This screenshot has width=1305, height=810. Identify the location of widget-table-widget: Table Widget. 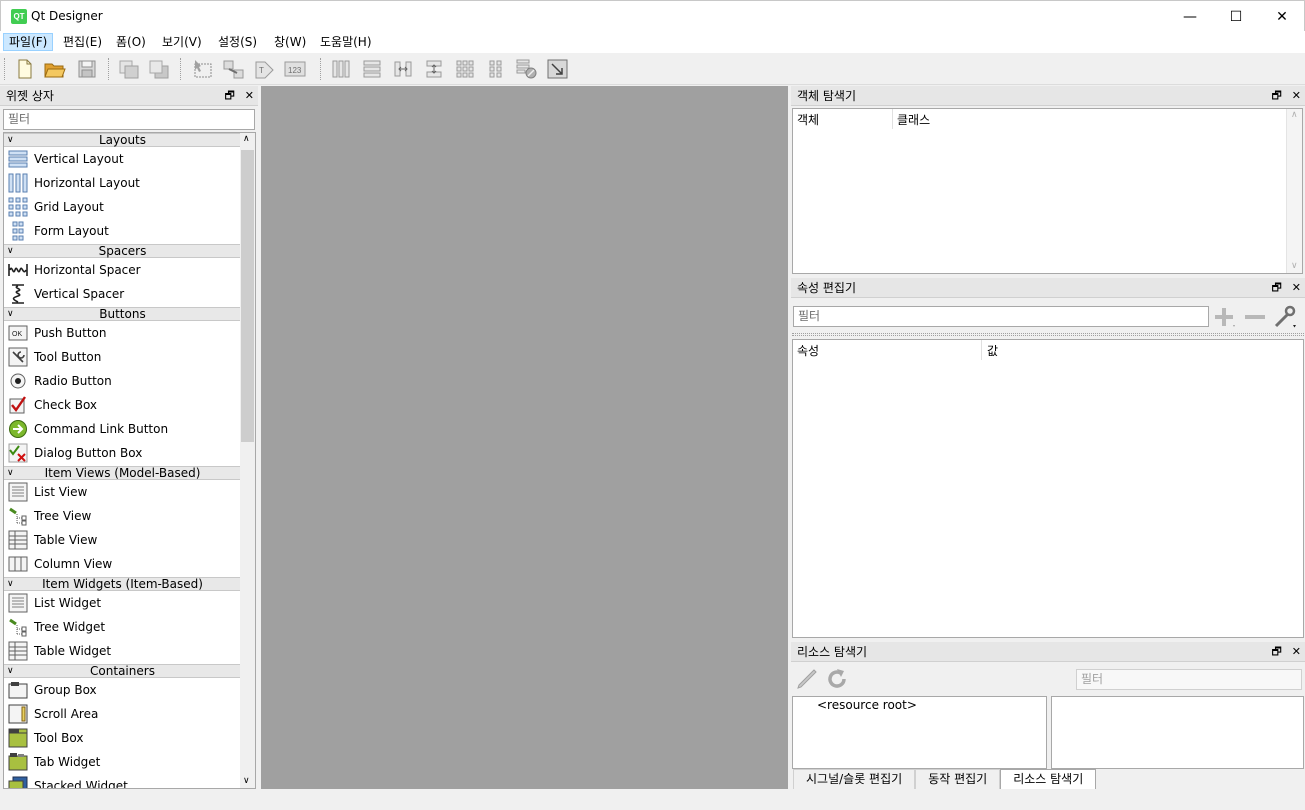
(122, 651).